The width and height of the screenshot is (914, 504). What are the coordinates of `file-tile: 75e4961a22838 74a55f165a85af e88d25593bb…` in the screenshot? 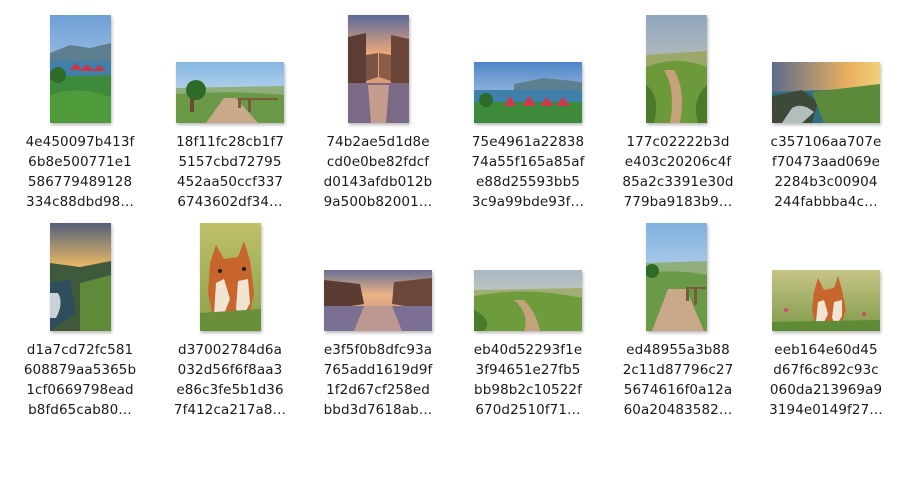 It's located at (528, 114).